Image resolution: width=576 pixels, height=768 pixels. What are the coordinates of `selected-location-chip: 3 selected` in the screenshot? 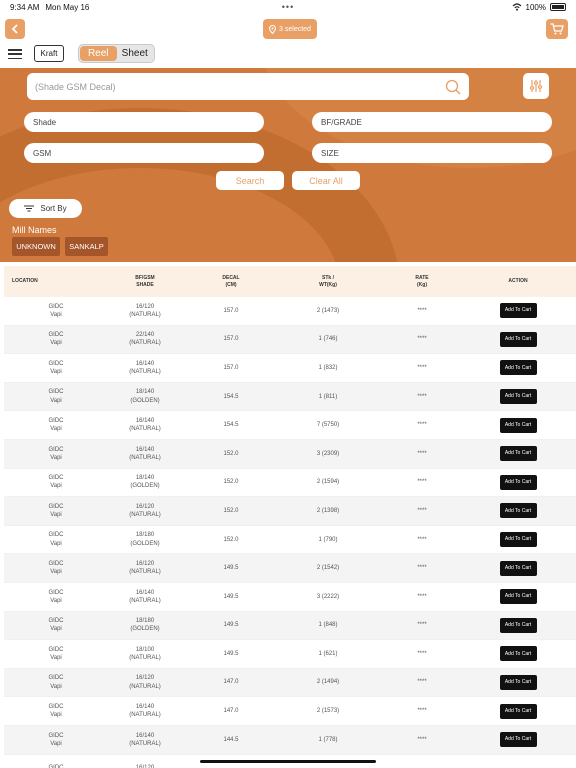 It's located at (290, 29).